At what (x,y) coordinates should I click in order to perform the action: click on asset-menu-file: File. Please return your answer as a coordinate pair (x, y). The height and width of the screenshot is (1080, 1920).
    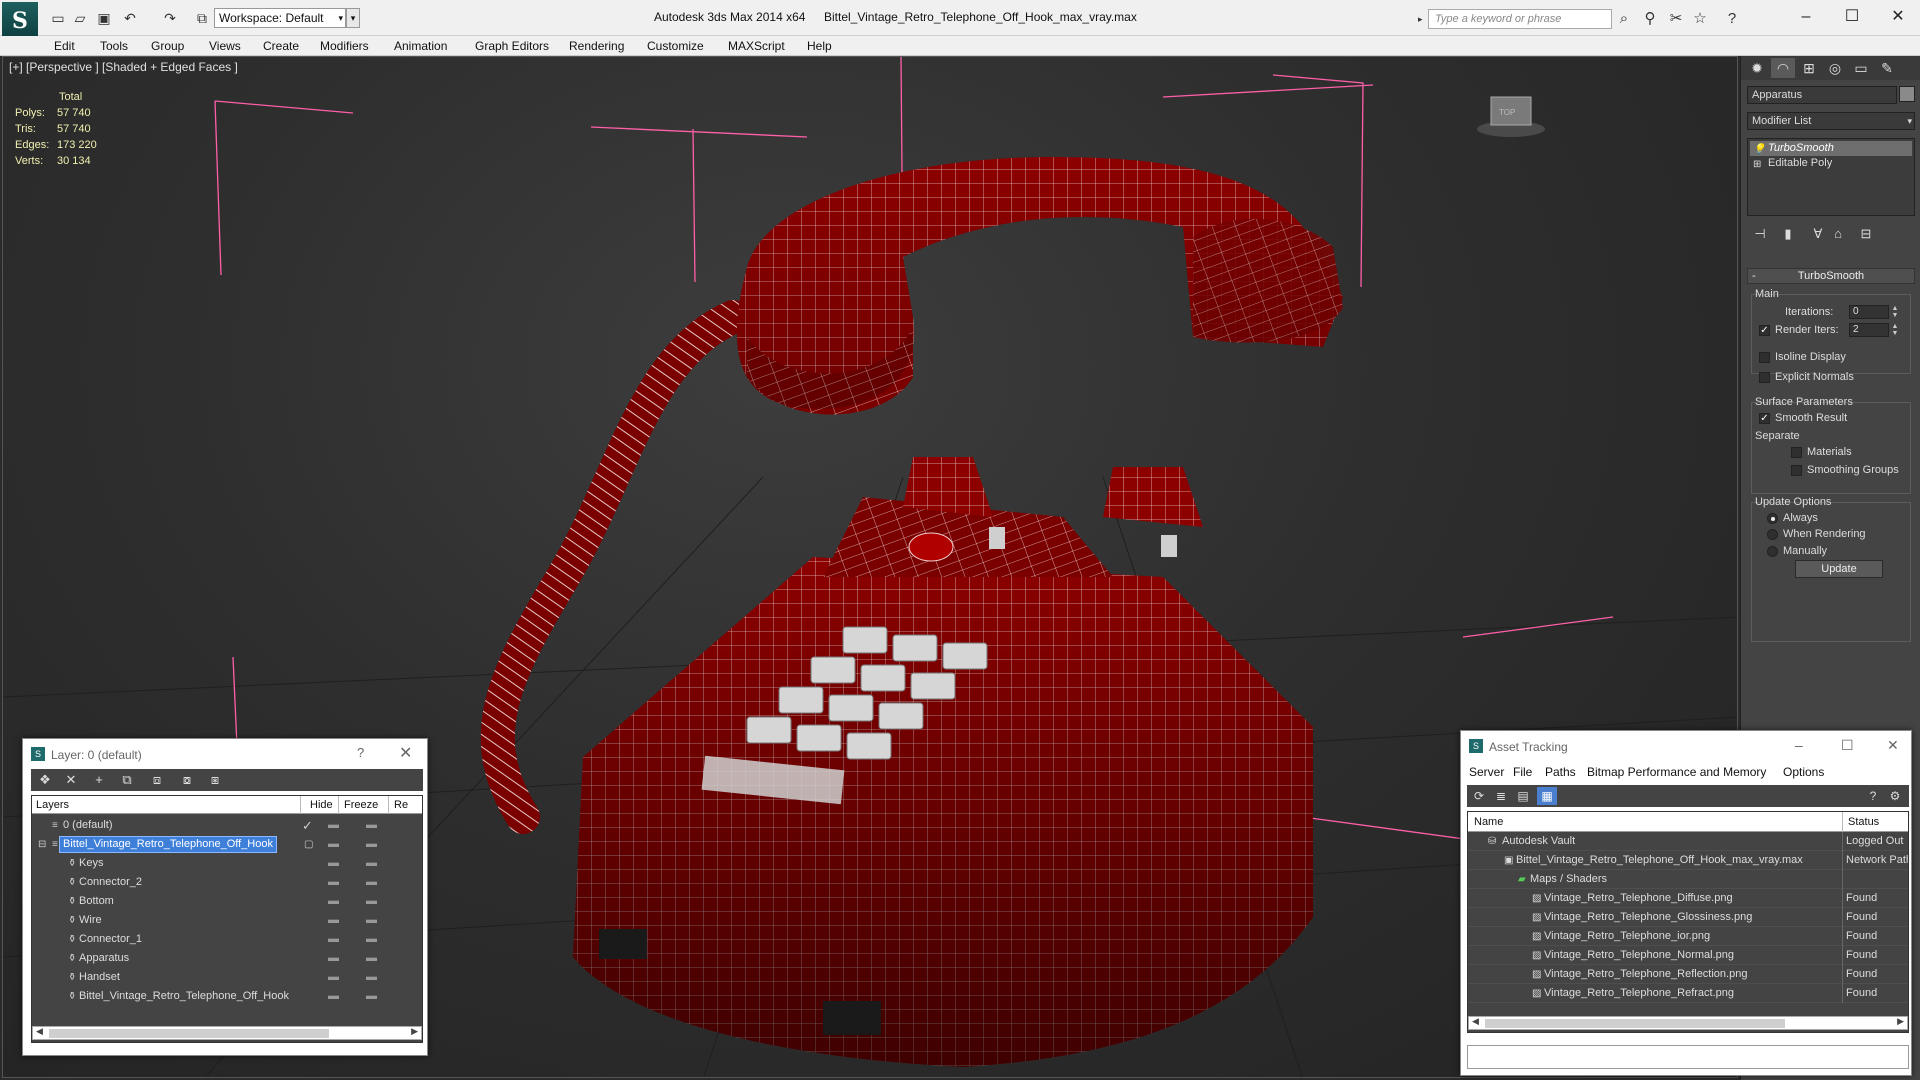
    Looking at the image, I should click on (1522, 772).